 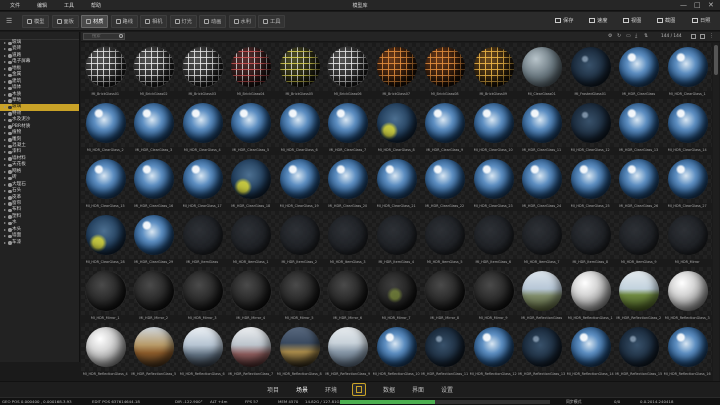 What do you see at coordinates (39, 243) in the screenshot?
I see `tree-item: ▸ 车漆` at bounding box center [39, 243].